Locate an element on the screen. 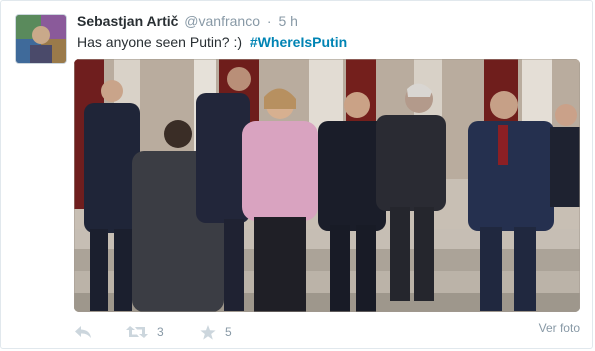 The width and height of the screenshot is (595, 351). hashtag-link: #WhereIsPutin is located at coordinates (298, 42).